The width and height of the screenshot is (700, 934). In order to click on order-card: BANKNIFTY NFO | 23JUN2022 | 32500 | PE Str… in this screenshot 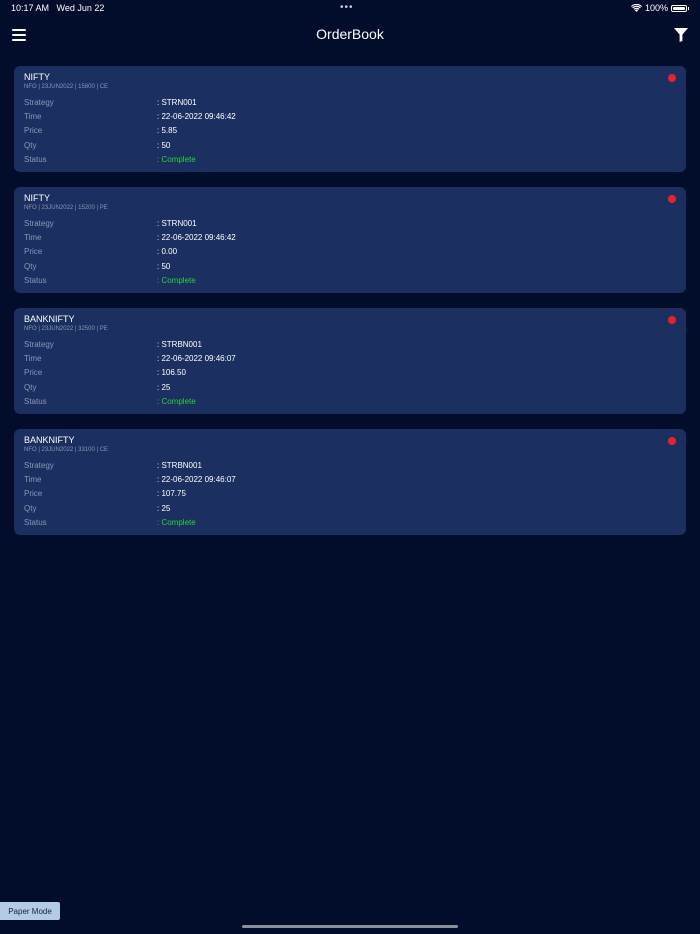, I will do `click(350, 361)`.